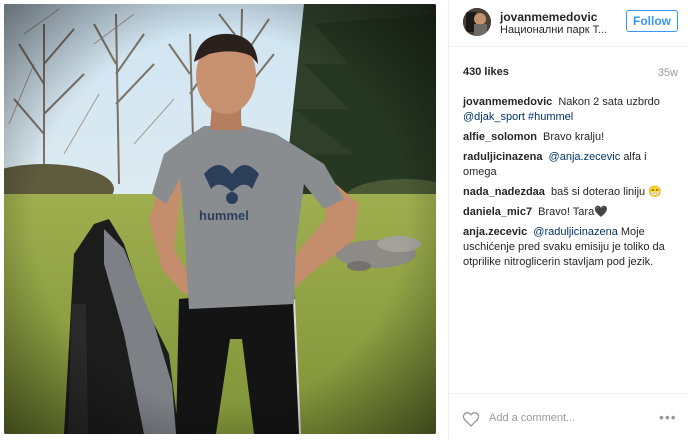  What do you see at coordinates (566, 212) in the screenshot?
I see `comment-text: Bravo! Tara` at bounding box center [566, 212].